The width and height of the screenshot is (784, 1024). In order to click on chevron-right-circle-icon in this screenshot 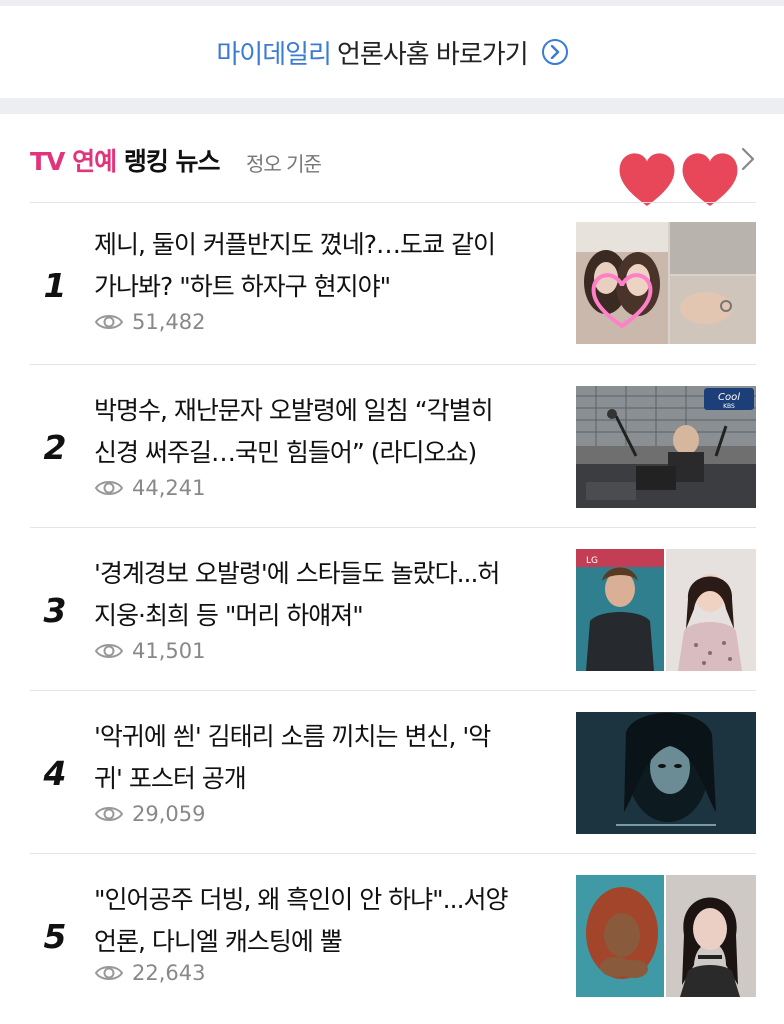, I will do `click(554, 52)`.